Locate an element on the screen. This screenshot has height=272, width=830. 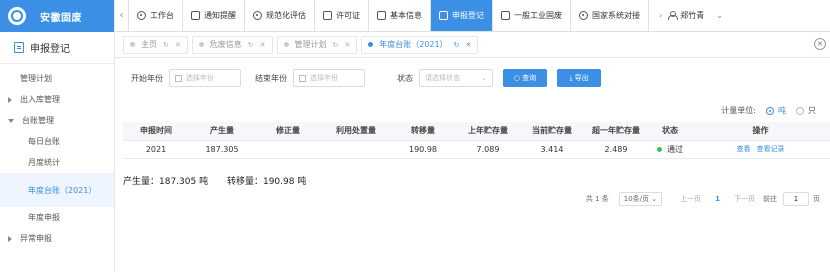
end-year-input: 选择年份 is located at coordinates (329, 78).